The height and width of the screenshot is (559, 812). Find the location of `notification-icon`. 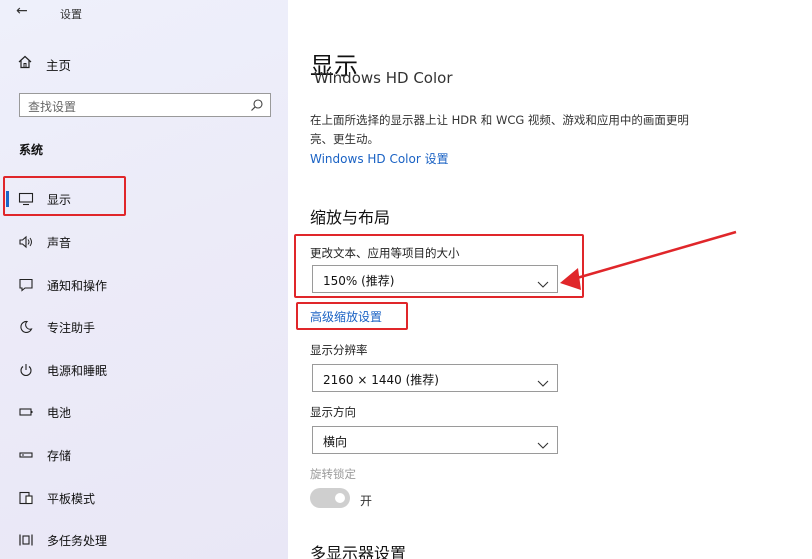

notification-icon is located at coordinates (26, 285).